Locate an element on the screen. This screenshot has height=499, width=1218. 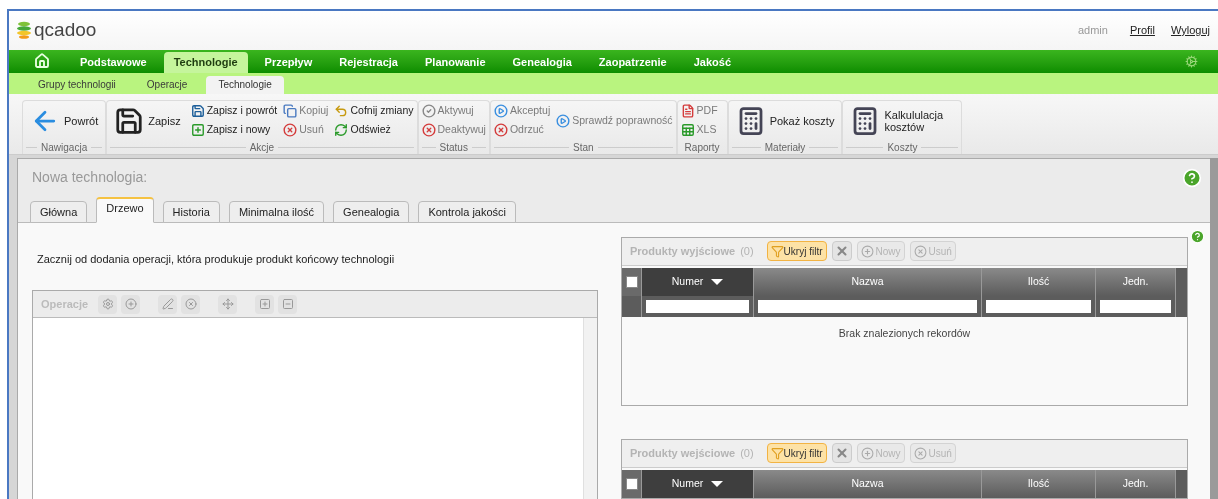
instruction-text: Zacznij od dodania operacji, która produkuje produkt końcowy technologii is located at coordinates (216, 259).